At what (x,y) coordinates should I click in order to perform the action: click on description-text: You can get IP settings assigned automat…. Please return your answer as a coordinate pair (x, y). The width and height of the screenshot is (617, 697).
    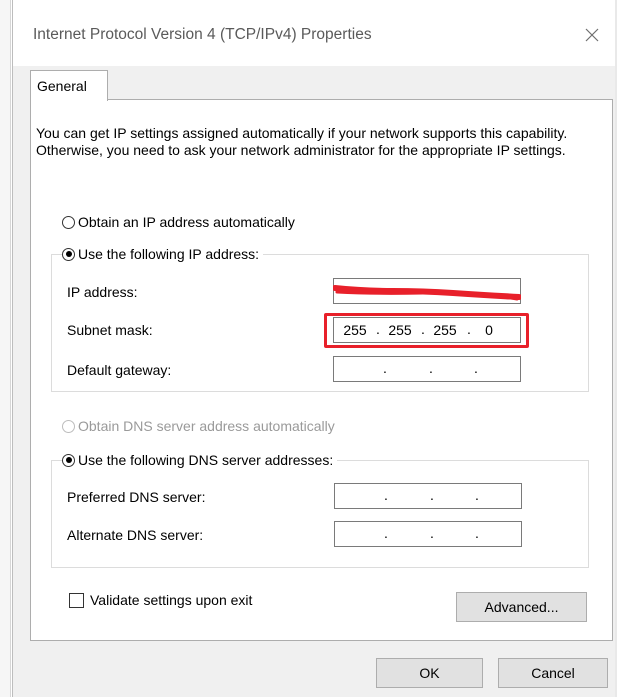
    Looking at the image, I should click on (302, 141).